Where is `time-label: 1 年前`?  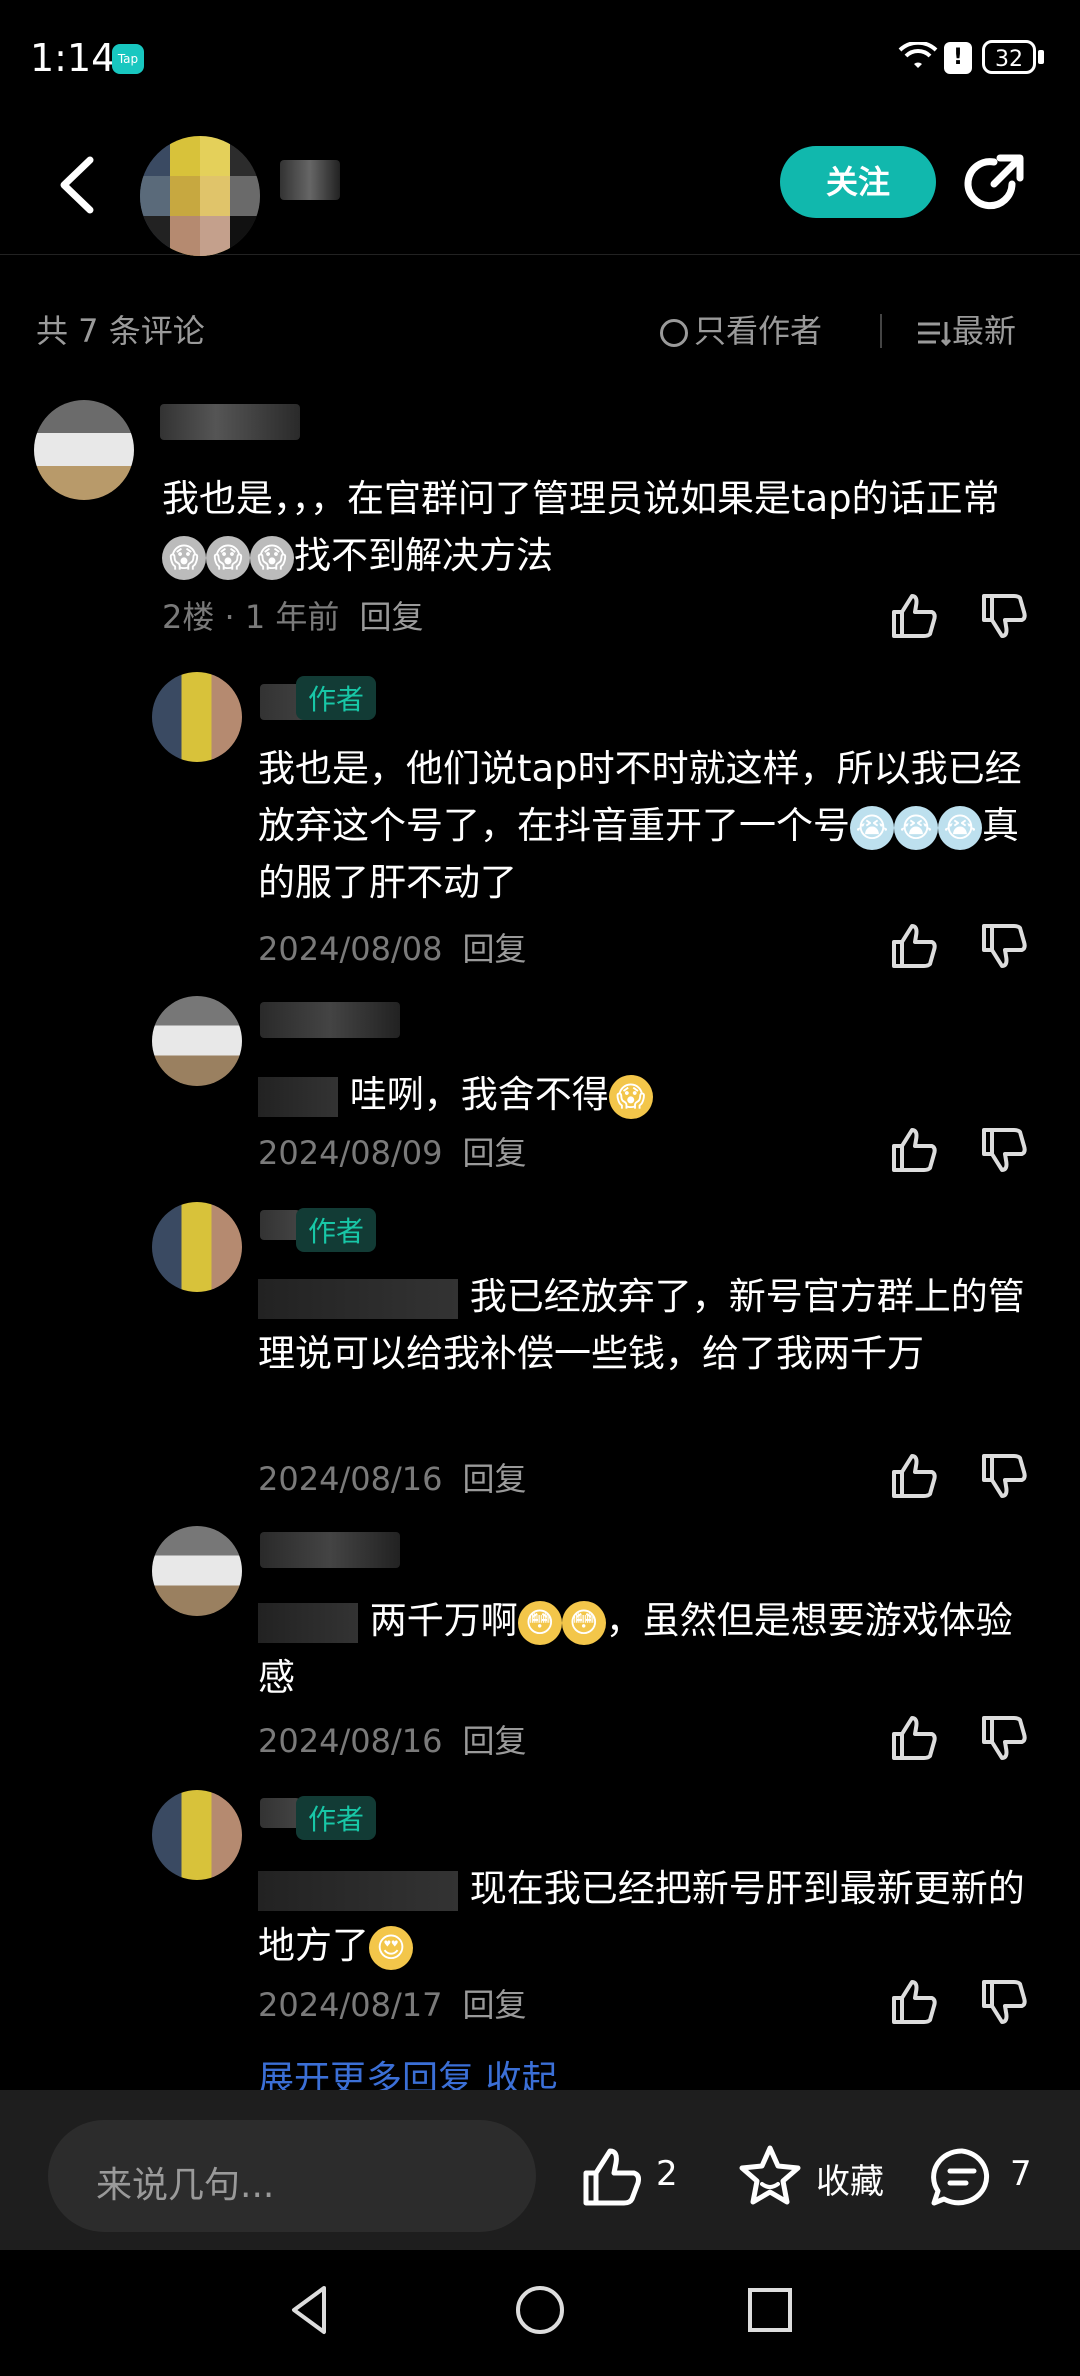 time-label: 1 年前 is located at coordinates (292, 617).